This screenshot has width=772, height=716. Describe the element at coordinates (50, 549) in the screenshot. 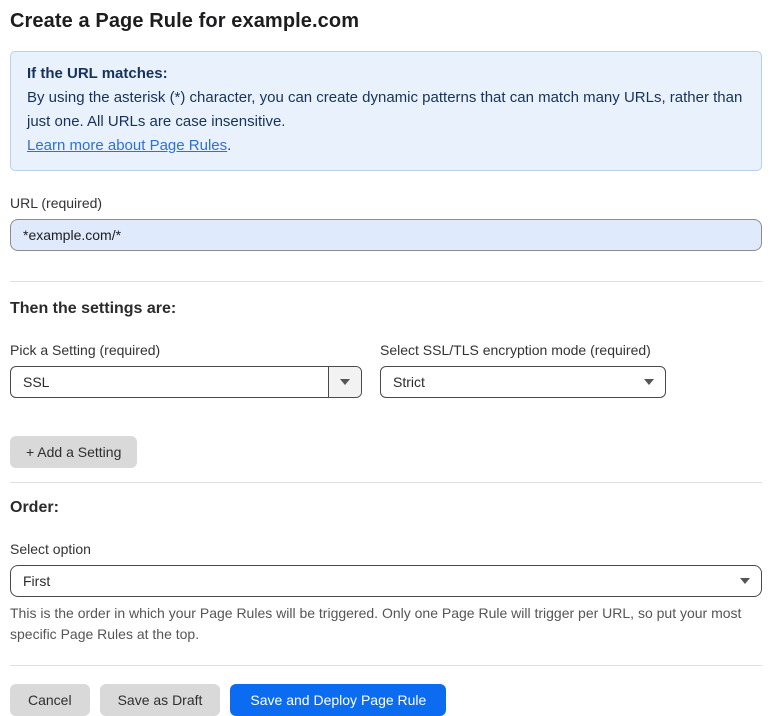

I see `order-select-label: Select option` at that location.